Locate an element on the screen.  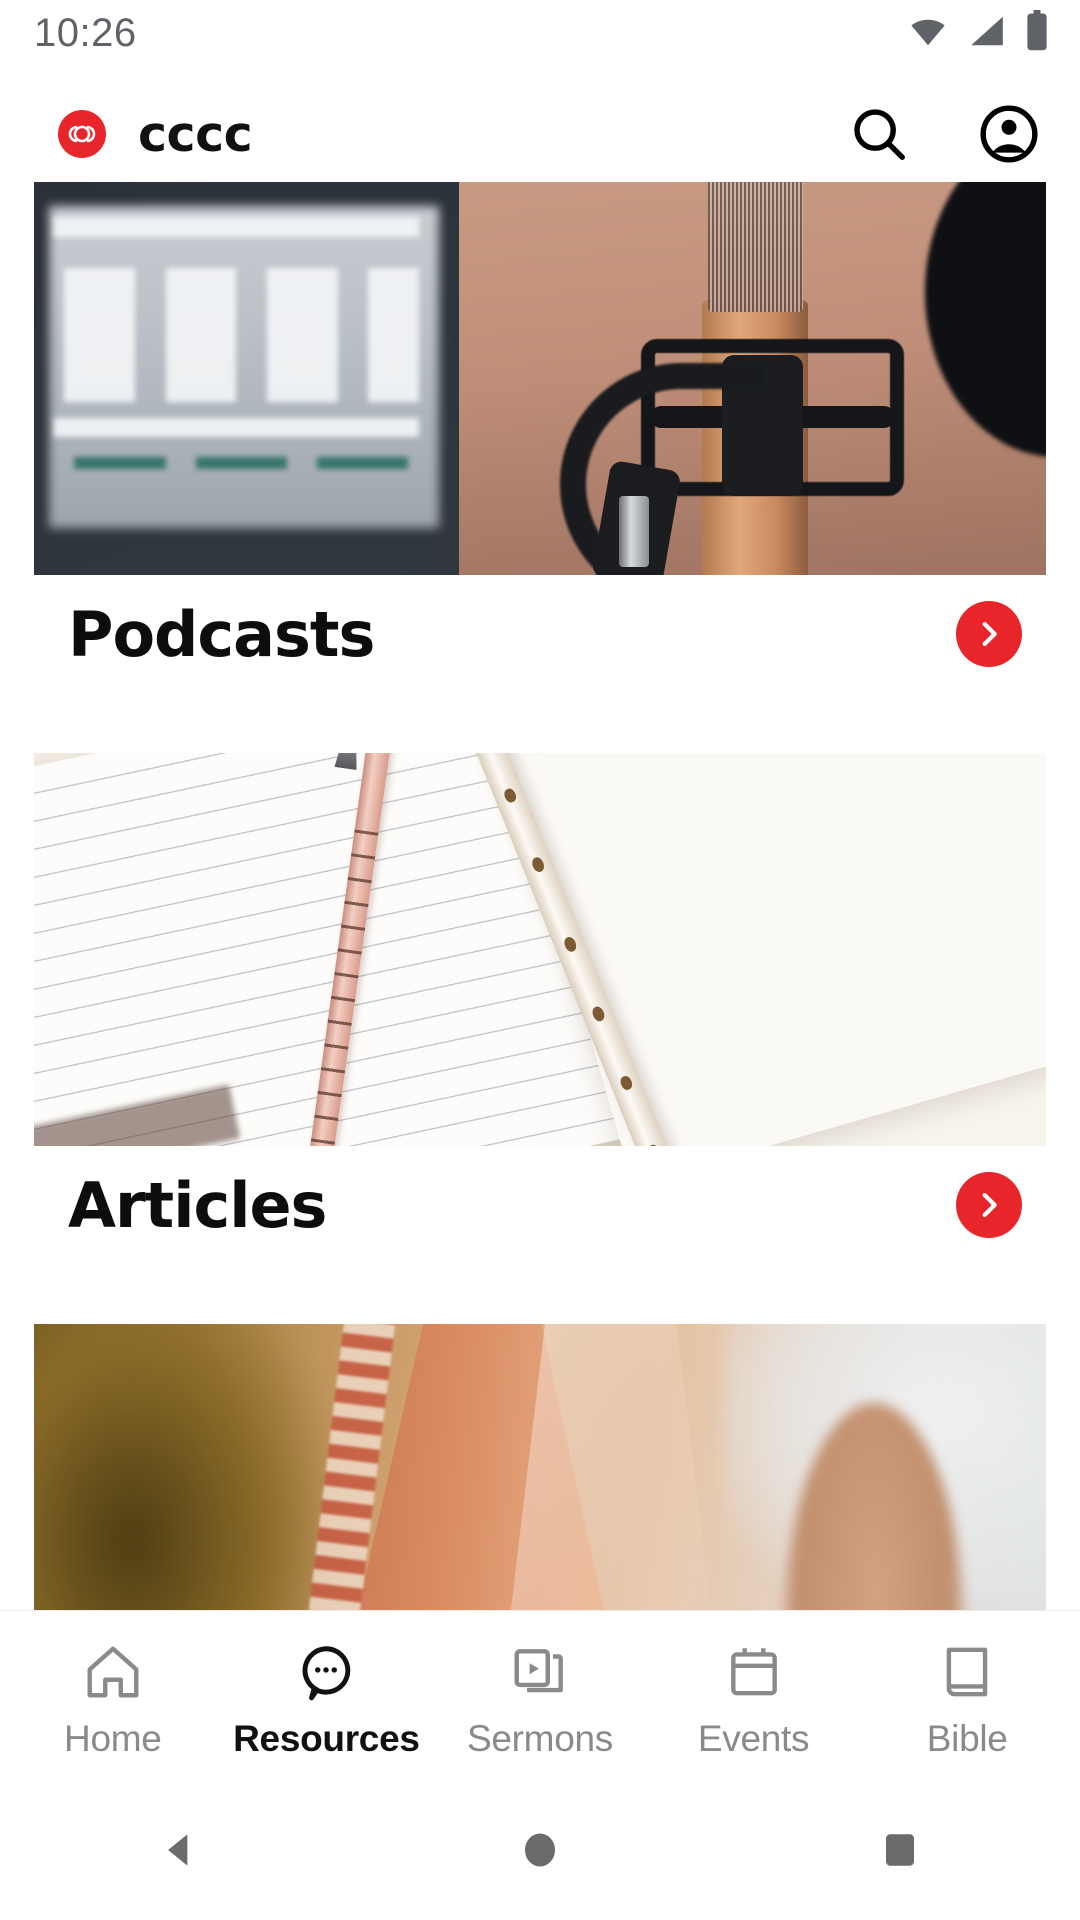
status-bar: 10:26 is located at coordinates (540, 33).